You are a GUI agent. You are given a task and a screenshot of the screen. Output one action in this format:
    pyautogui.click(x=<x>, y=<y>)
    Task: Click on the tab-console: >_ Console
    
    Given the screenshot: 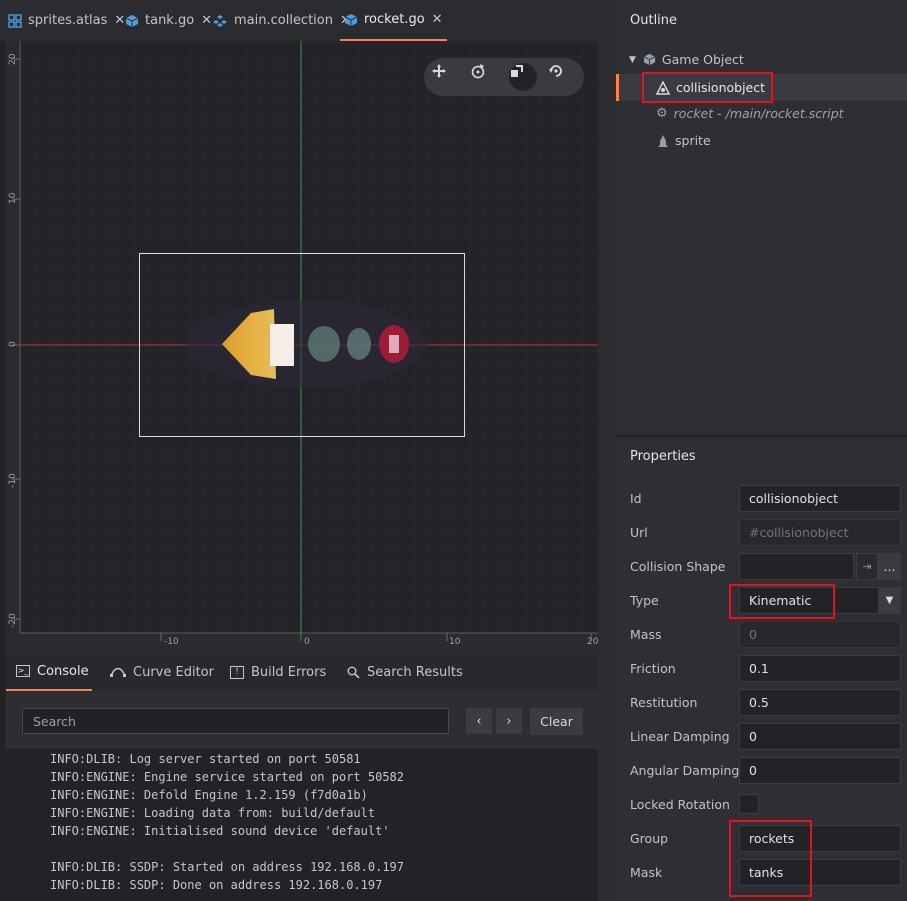 What is the action you would take?
    pyautogui.click(x=49, y=672)
    